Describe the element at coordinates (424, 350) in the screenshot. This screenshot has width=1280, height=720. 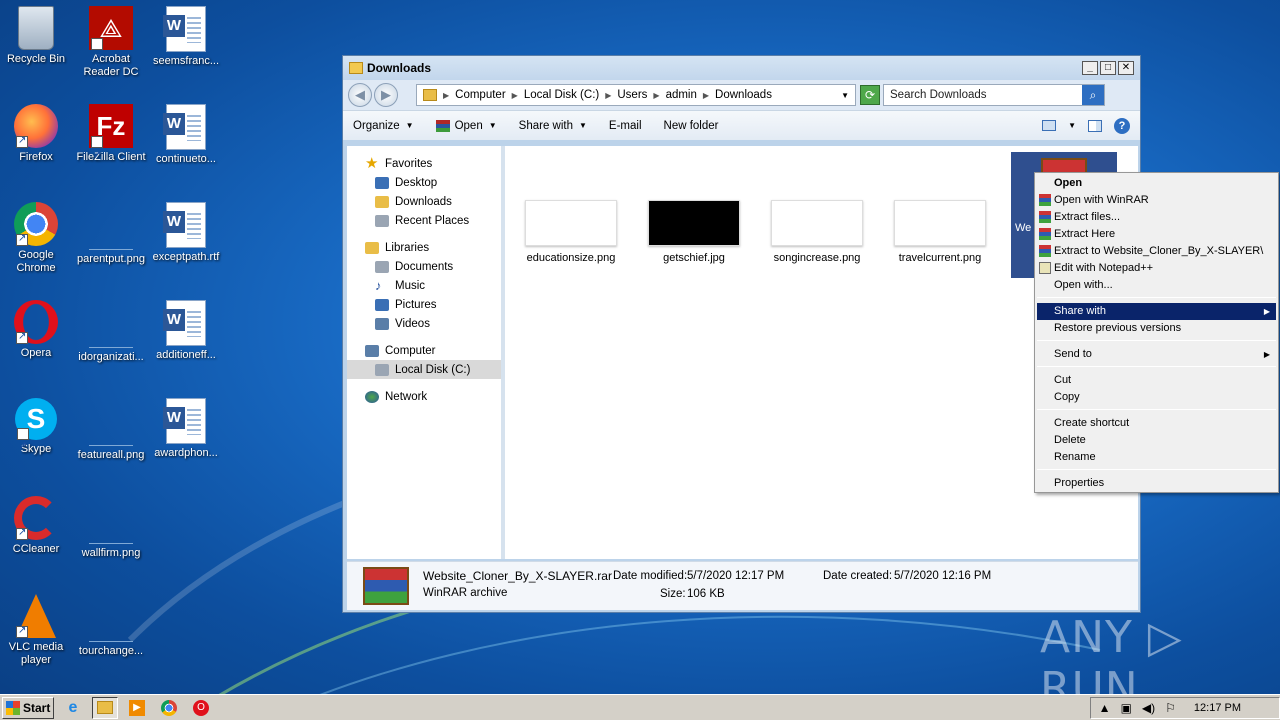
I see `nav-computer: Computer` at that location.